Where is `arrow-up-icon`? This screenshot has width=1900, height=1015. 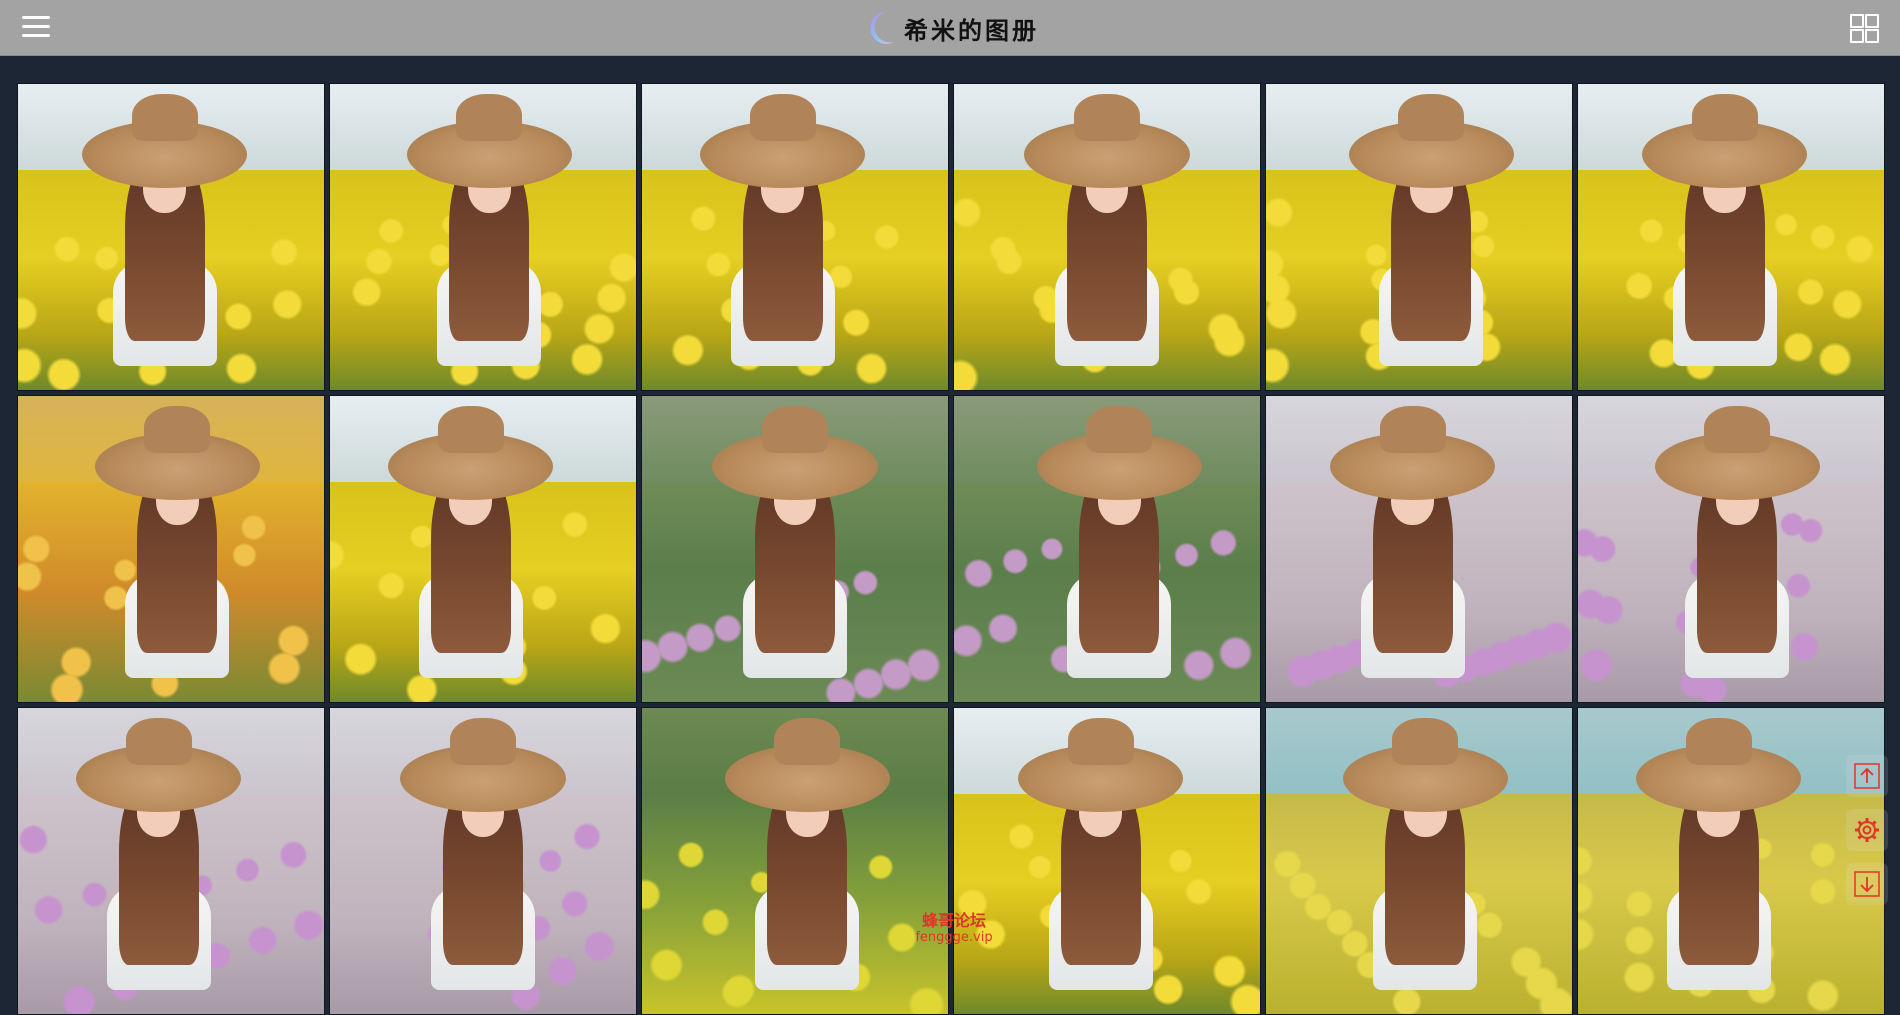 arrow-up-icon is located at coordinates (1867, 776).